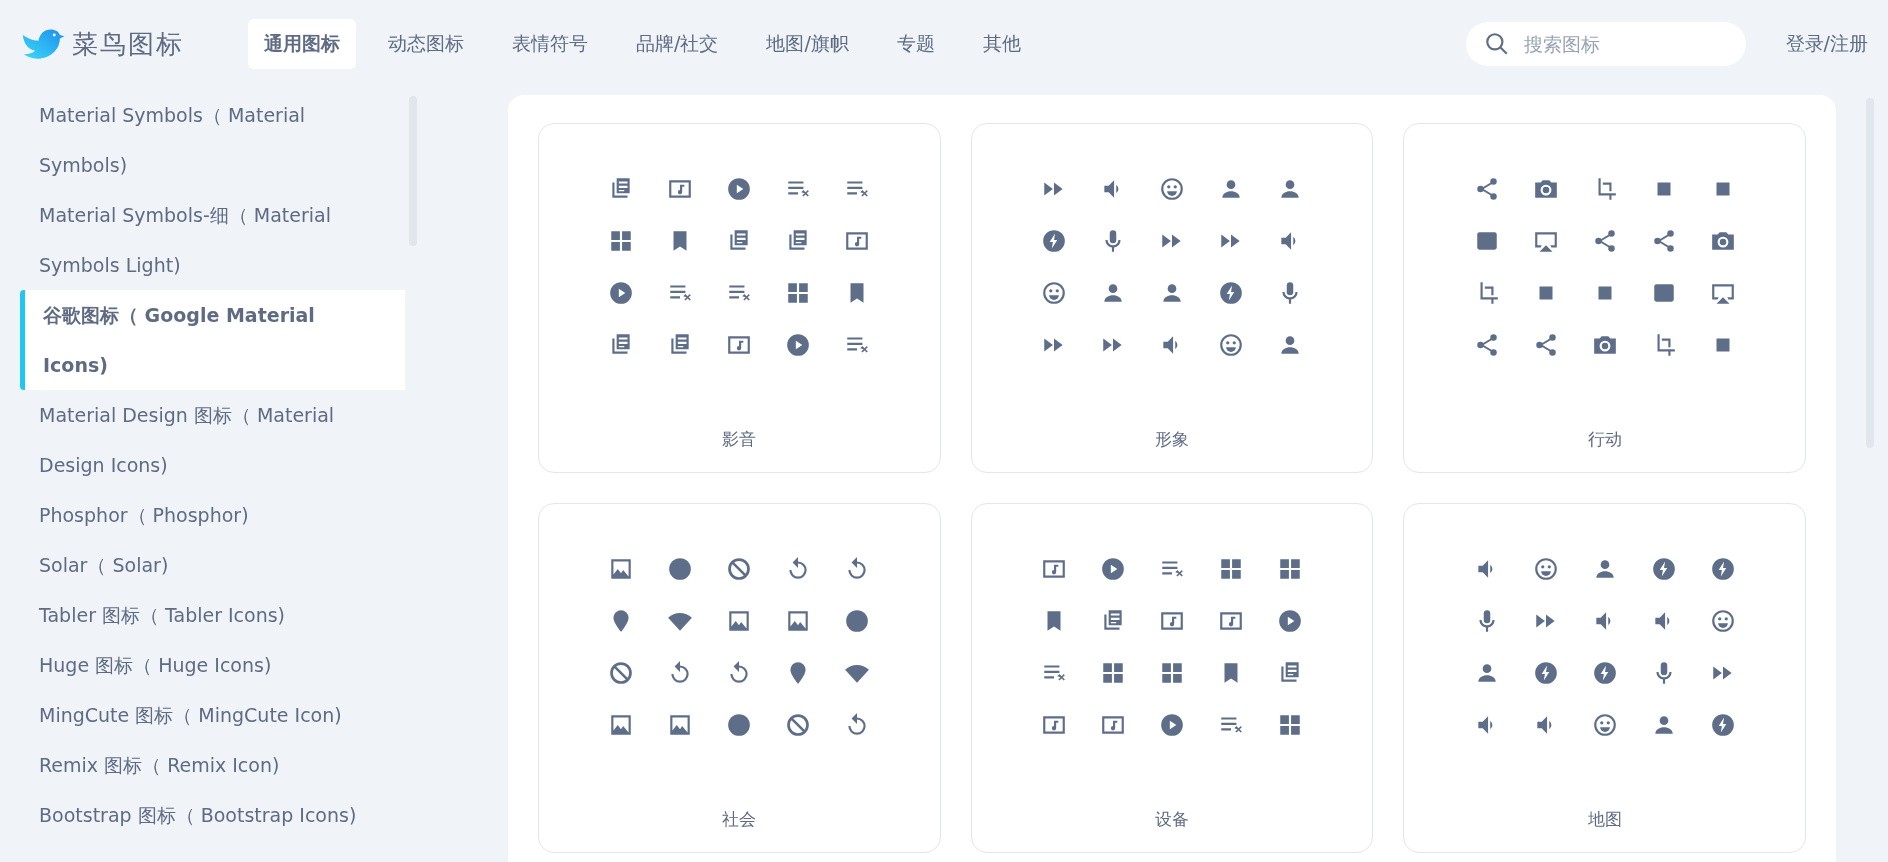 The width and height of the screenshot is (1888, 862). I want to click on nav-tab: 通用图标, so click(302, 44).